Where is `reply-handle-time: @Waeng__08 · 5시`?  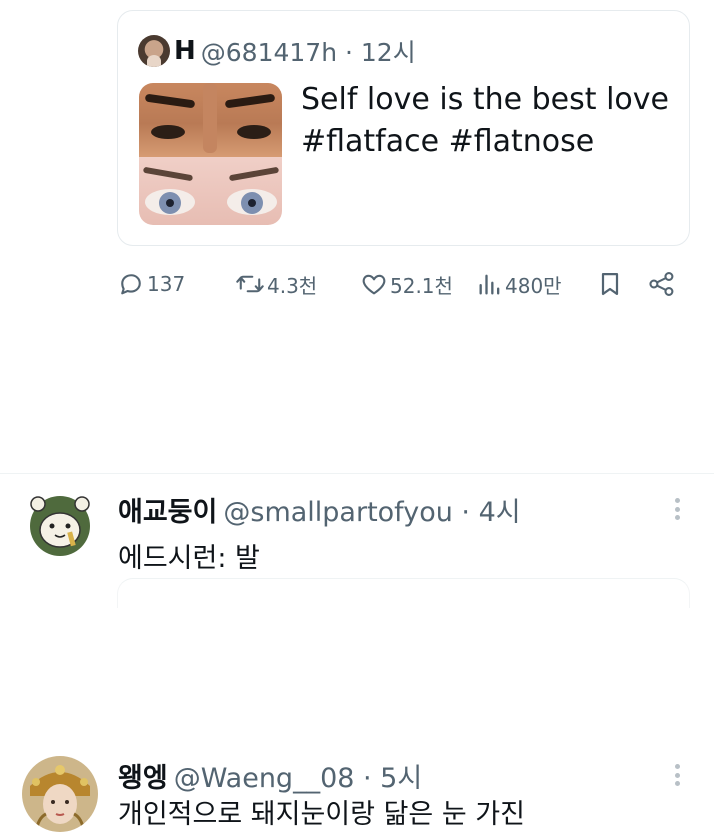
reply-handle-time: @Waeng__08 · 5시 is located at coordinates (298, 778).